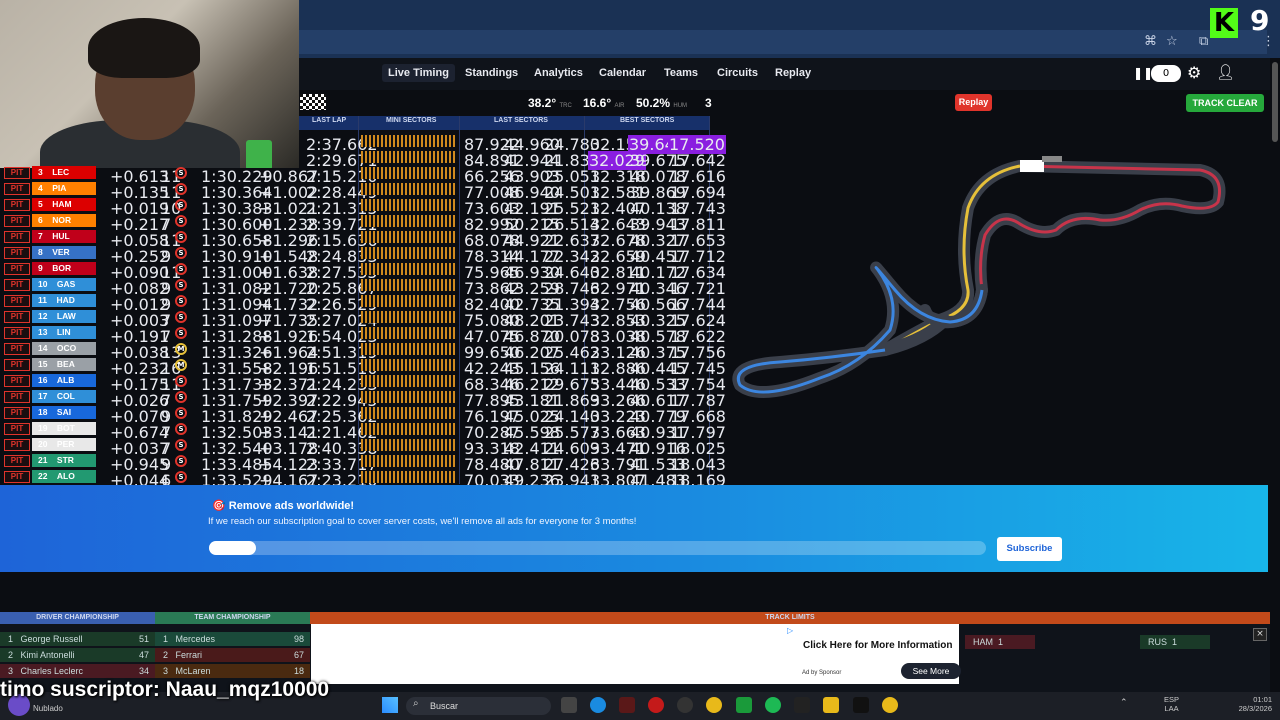 The height and width of the screenshot is (720, 1280). What do you see at coordinates (390, 705) in the screenshot?
I see `windows-start-icon` at bounding box center [390, 705].